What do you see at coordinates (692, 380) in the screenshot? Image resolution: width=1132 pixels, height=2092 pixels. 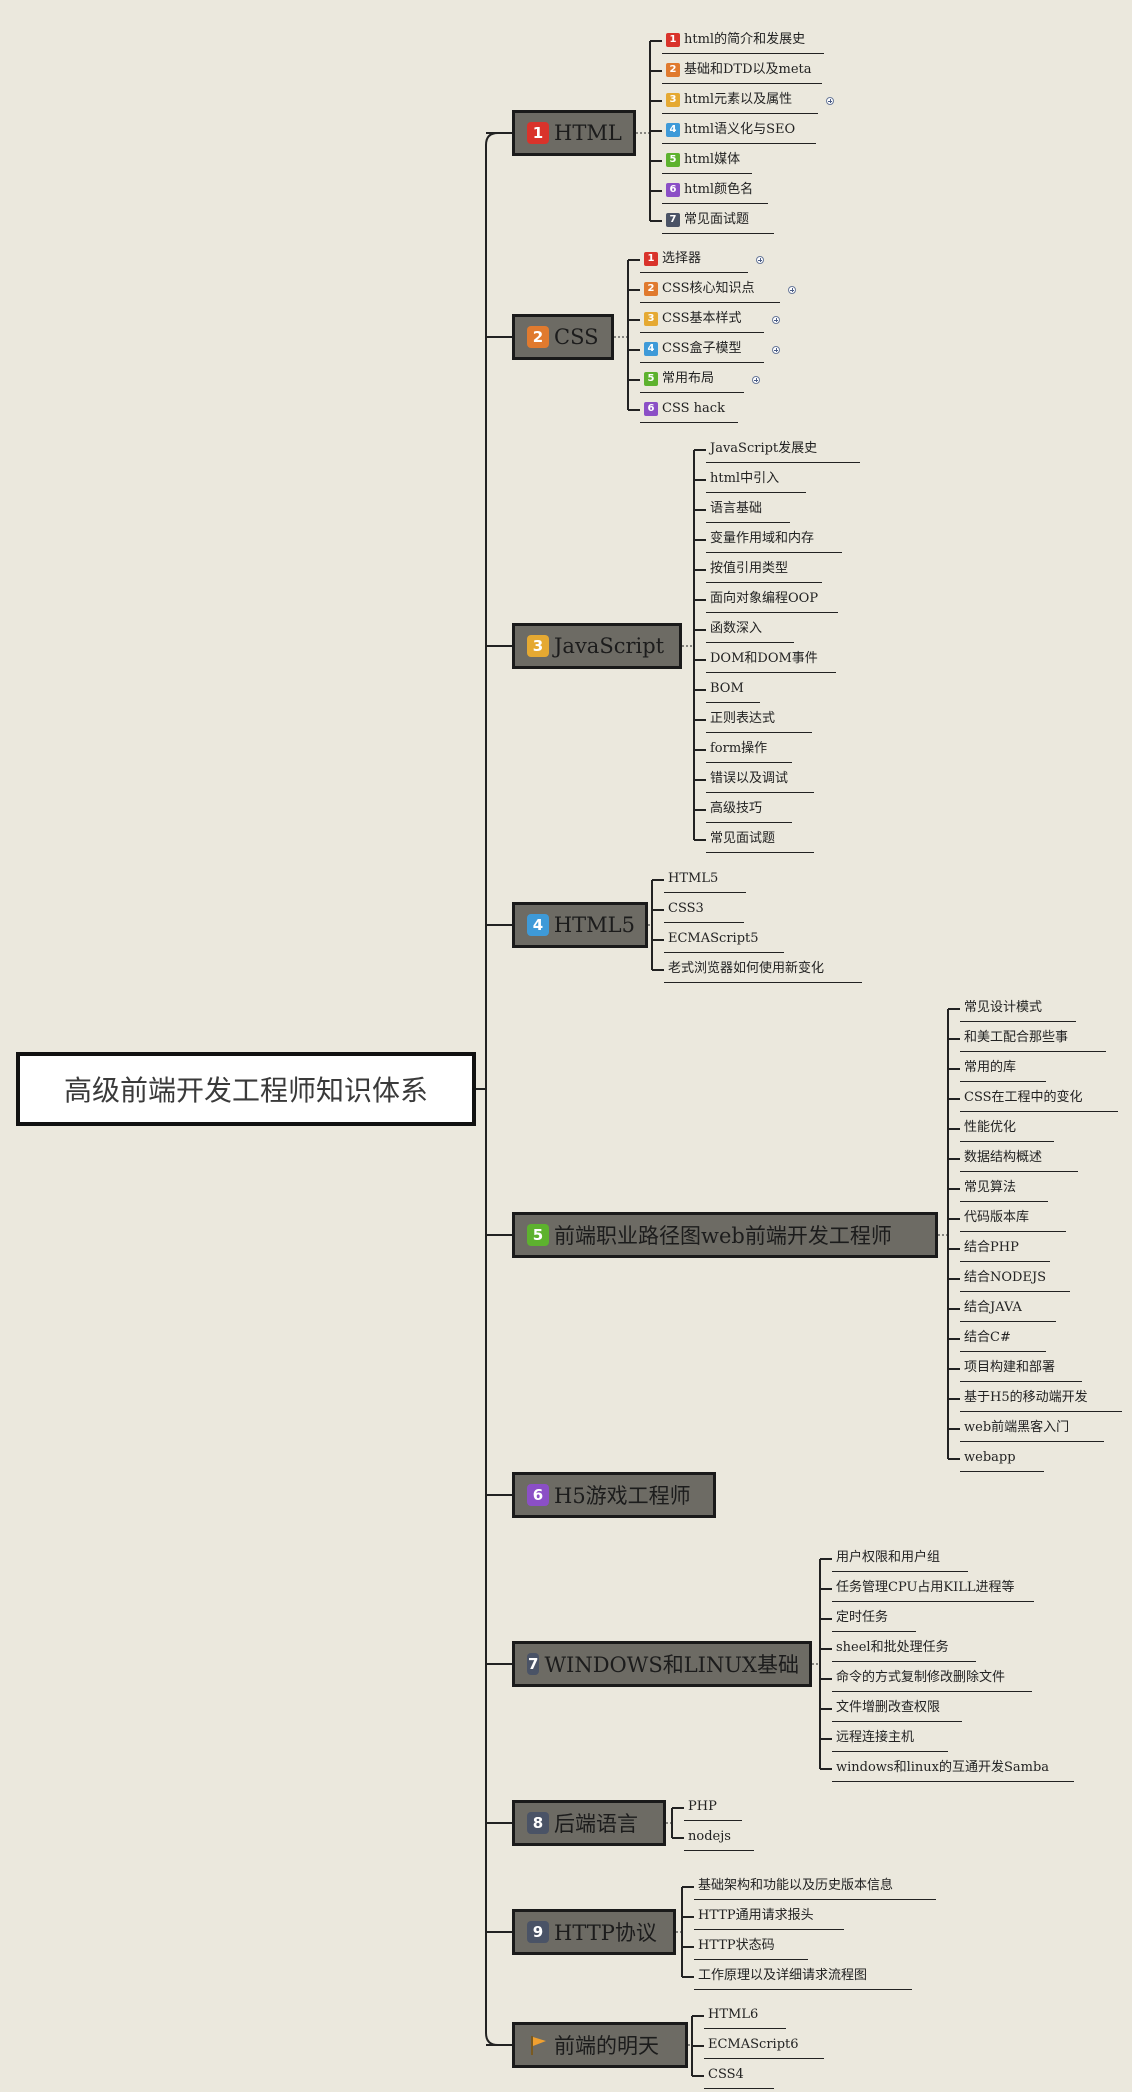 I see `subtopic-item: 5 常用布局` at bounding box center [692, 380].